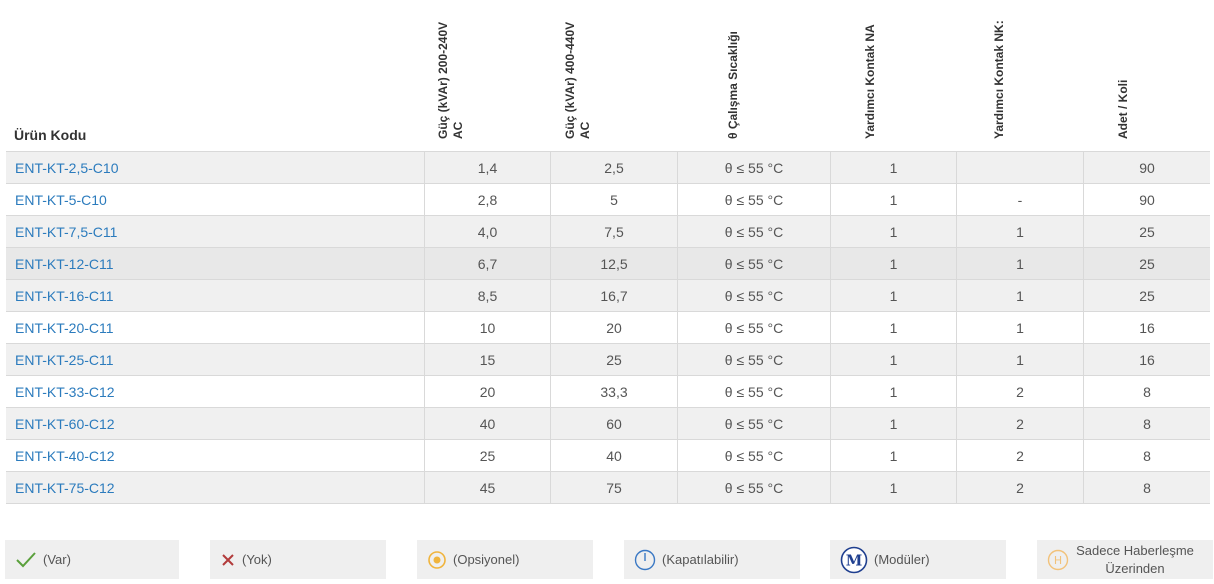 The image size is (1214, 584). Describe the element at coordinates (645, 560) in the screenshot. I see `power-icon` at that location.